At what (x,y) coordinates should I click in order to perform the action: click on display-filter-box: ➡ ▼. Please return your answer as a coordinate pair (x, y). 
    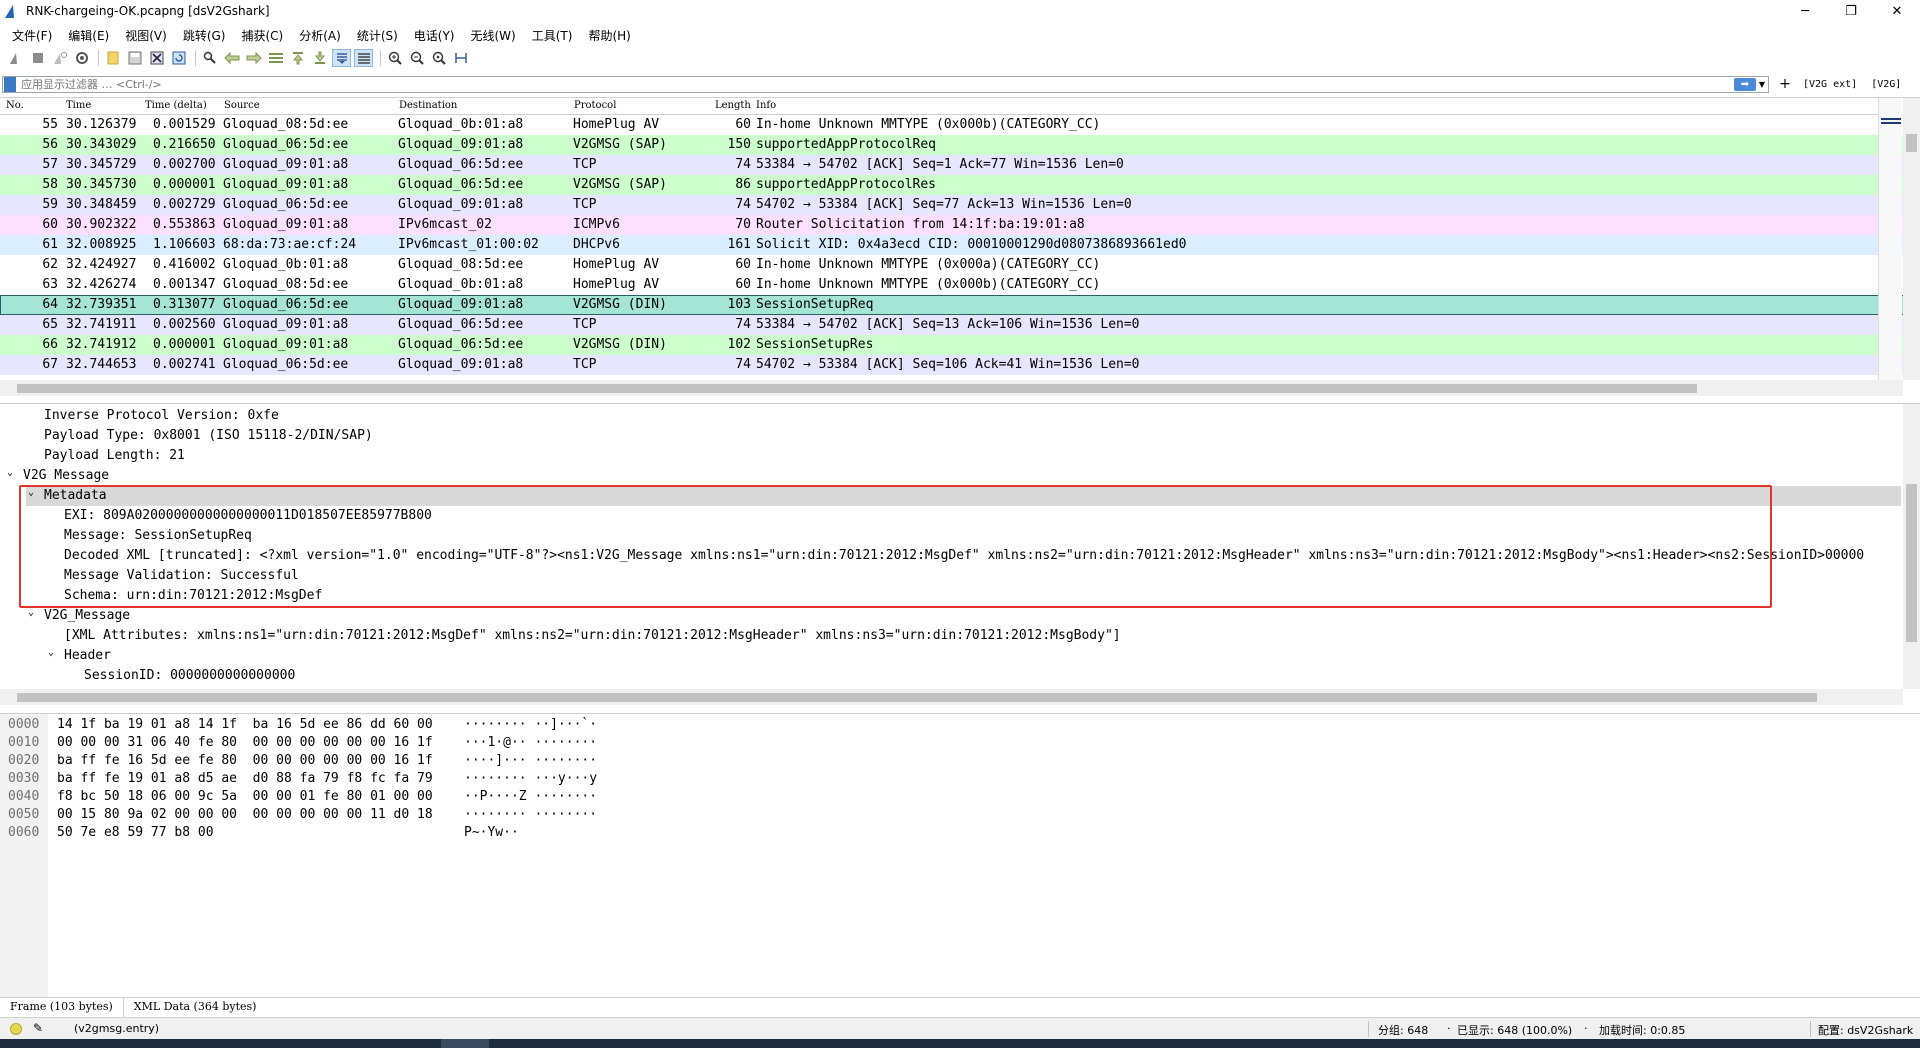
    Looking at the image, I should click on (885, 84).